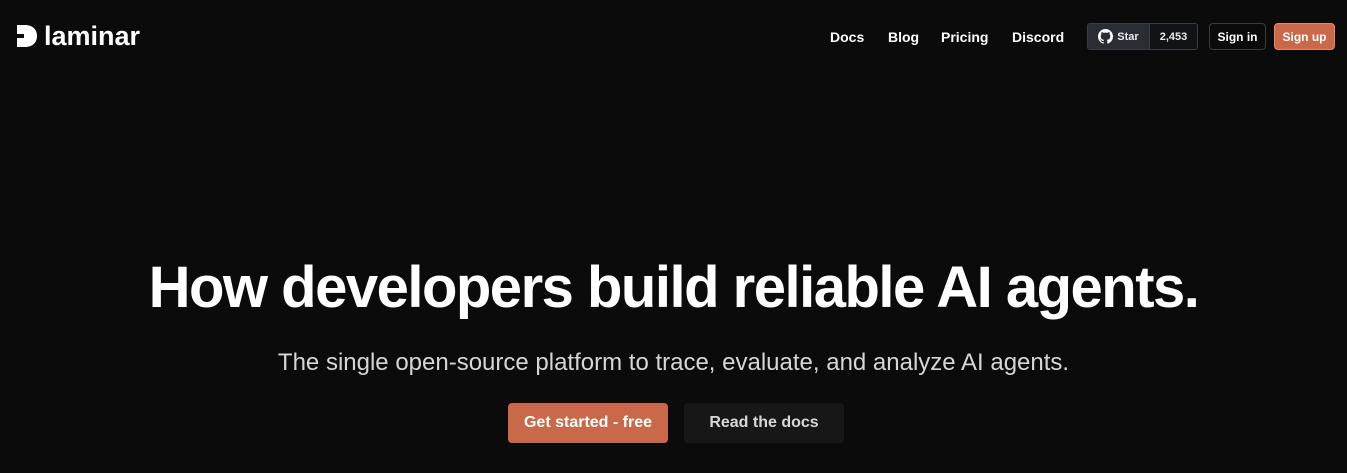 The width and height of the screenshot is (1347, 473). What do you see at coordinates (847, 37) in the screenshot?
I see `nav-link-docs: Docs` at bounding box center [847, 37].